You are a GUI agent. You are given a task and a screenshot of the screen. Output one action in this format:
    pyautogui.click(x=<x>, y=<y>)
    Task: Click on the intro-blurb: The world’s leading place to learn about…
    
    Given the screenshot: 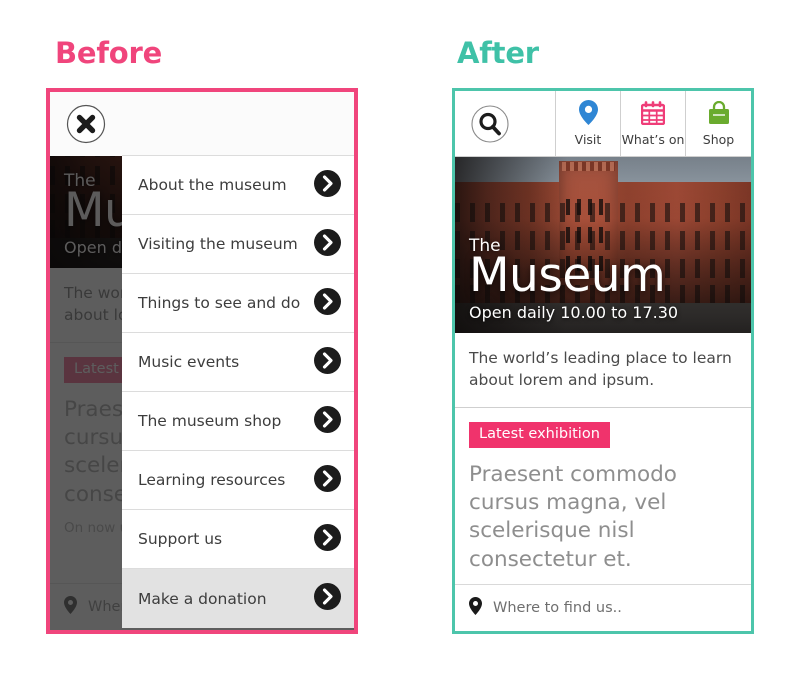 What is the action you would take?
    pyautogui.click(x=603, y=370)
    